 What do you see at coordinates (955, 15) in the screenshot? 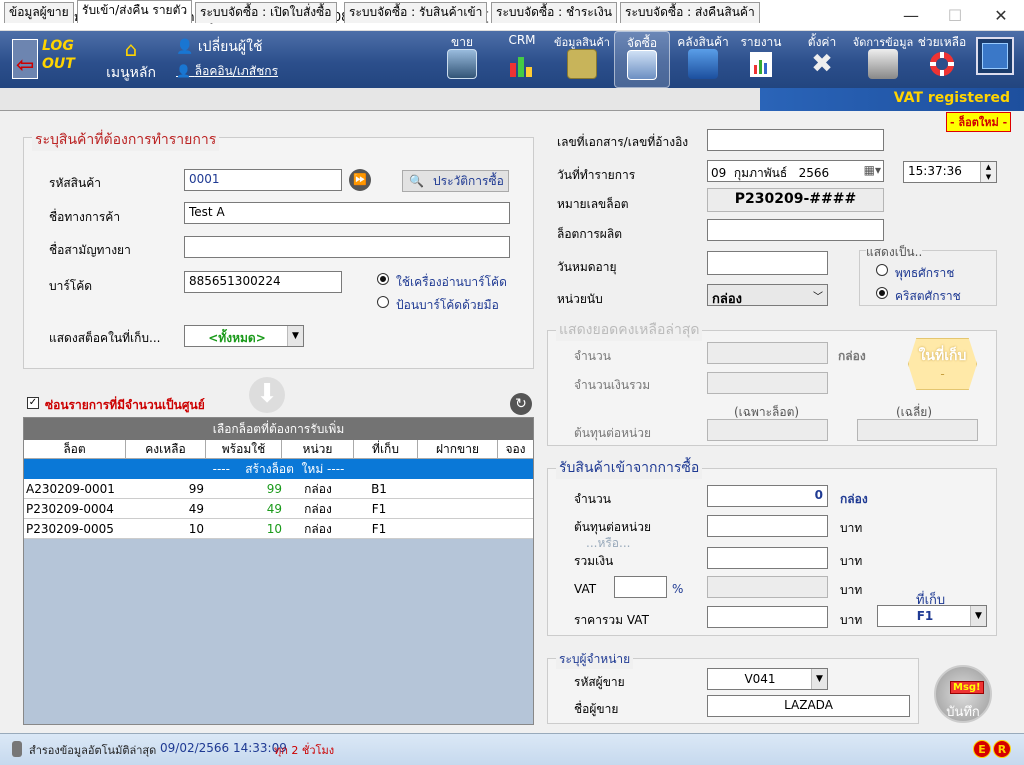
I see `maximize-button: ☐` at bounding box center [955, 15].